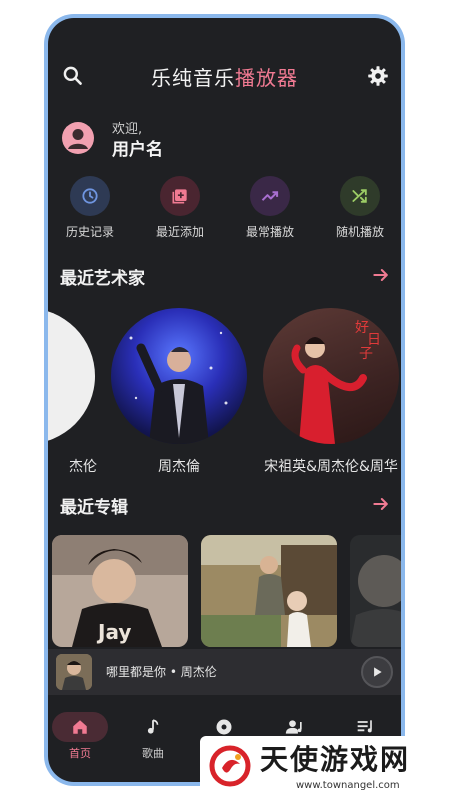 This screenshot has height=800, width=450. I want to click on watermark-url: www.townangel.com, so click(348, 785).